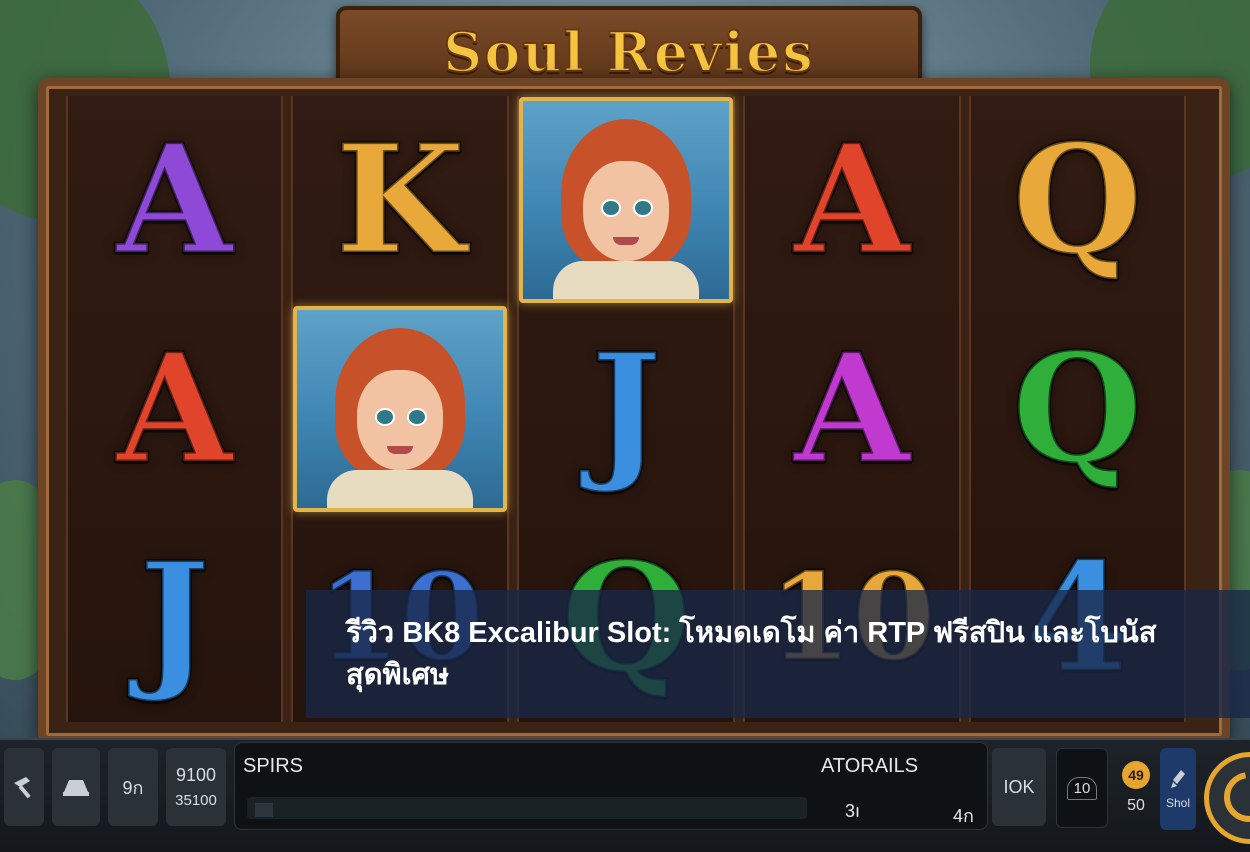 This screenshot has height=852, width=1250. Describe the element at coordinates (853, 811) in the screenshot. I see `panel-value-1: 3ı` at that location.